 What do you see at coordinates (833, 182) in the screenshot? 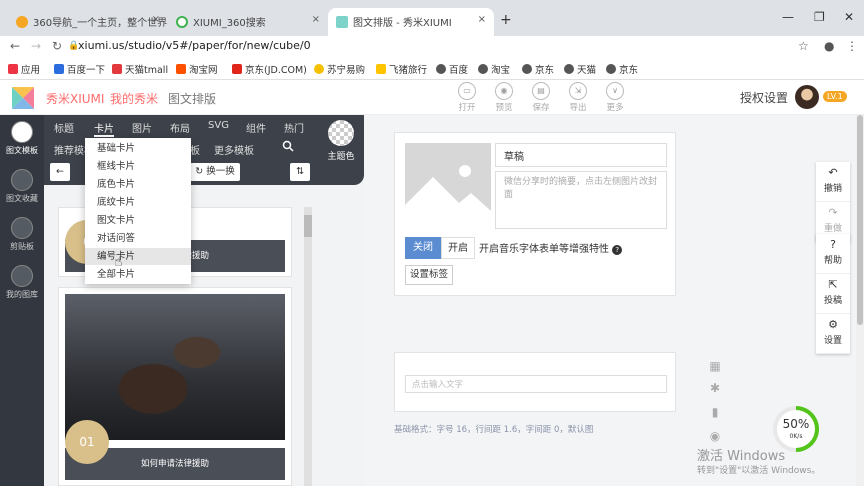
I see `undo-button: ↶ 撤销` at bounding box center [833, 182].